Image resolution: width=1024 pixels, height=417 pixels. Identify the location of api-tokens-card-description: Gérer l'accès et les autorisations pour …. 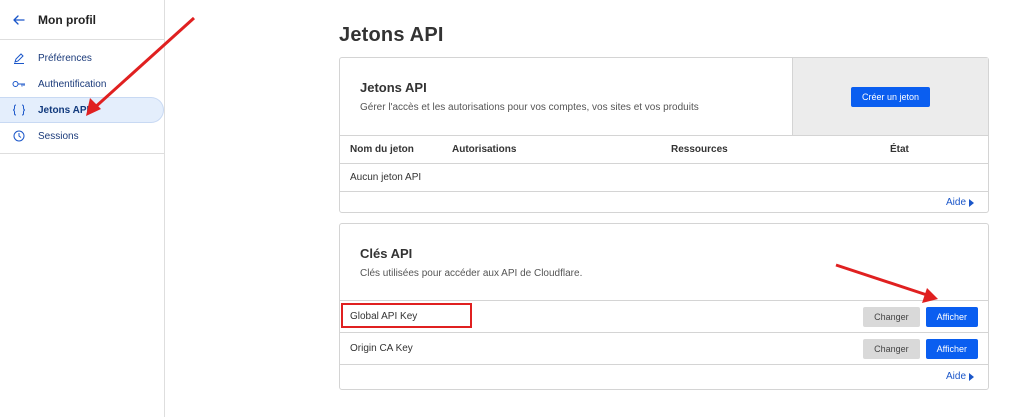
(529, 107).